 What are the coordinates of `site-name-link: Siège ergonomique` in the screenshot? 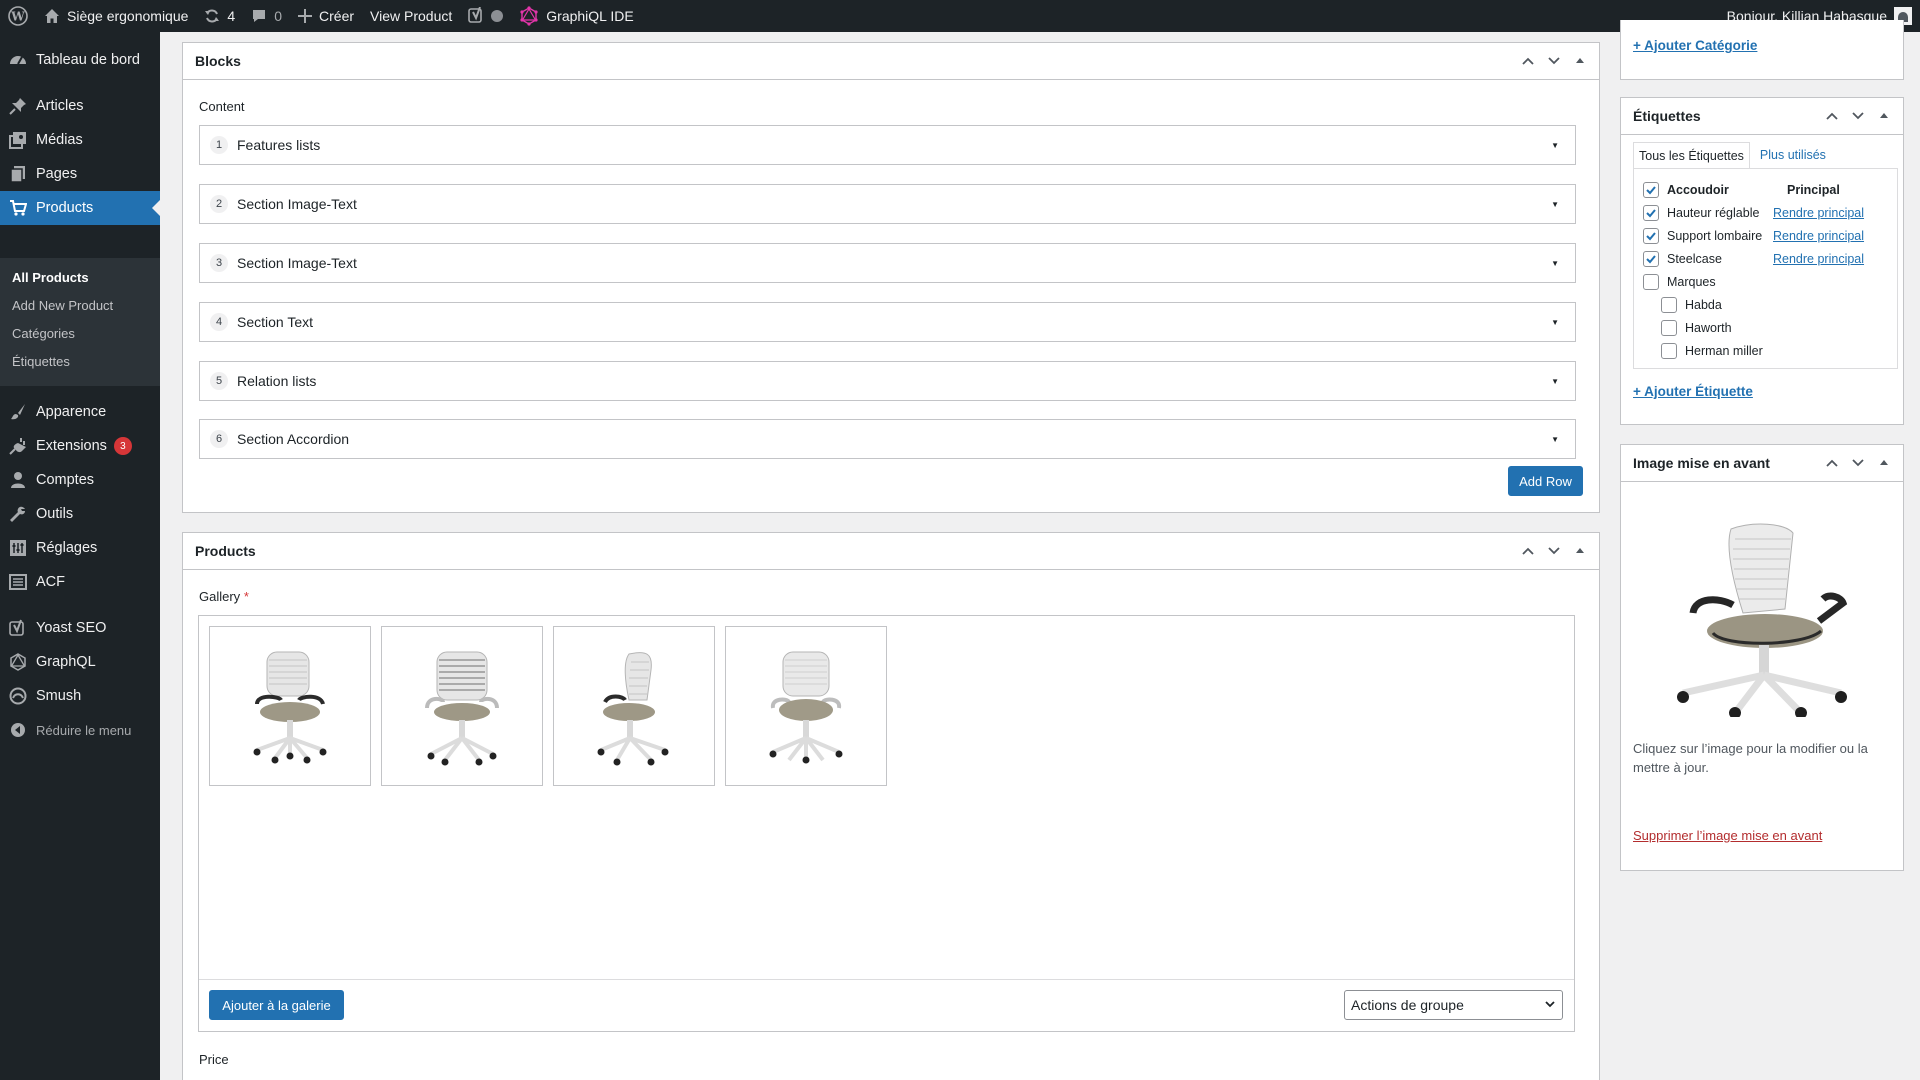 It's located at (116, 16).